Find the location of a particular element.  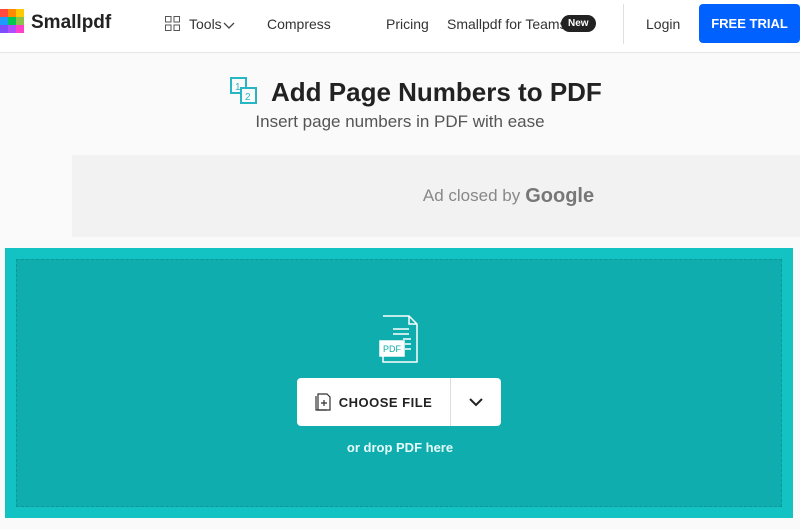

page-numbers-icon: 12 is located at coordinates (245, 93).